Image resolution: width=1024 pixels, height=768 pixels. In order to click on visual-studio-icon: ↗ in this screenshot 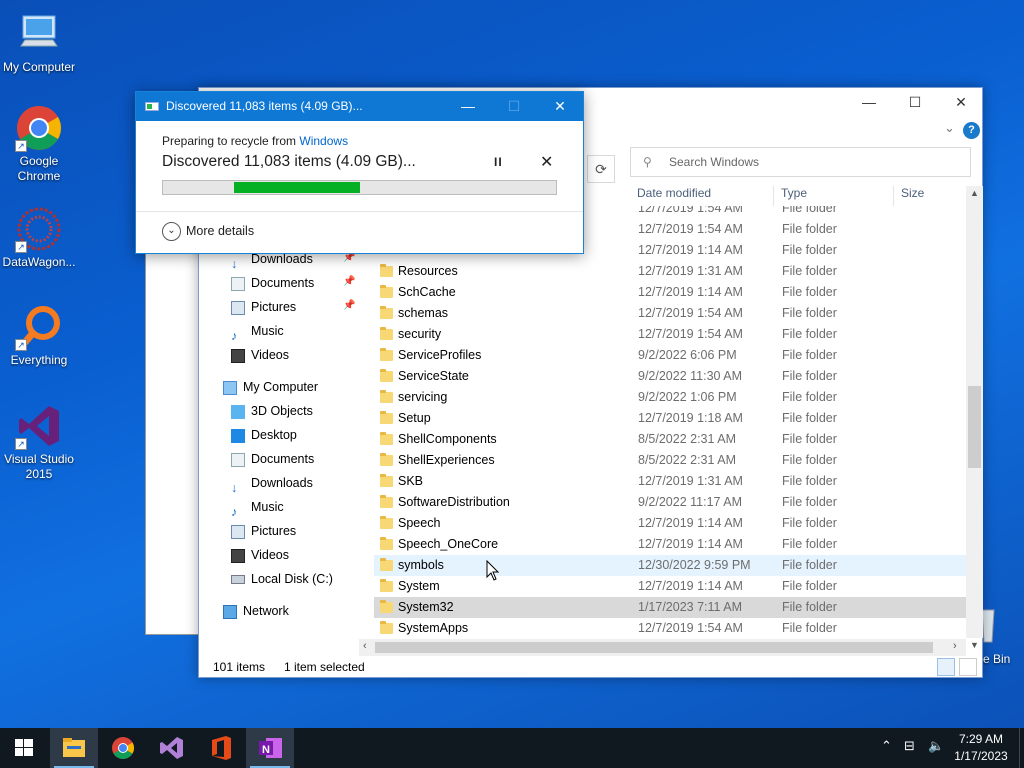, I will do `click(39, 426)`.